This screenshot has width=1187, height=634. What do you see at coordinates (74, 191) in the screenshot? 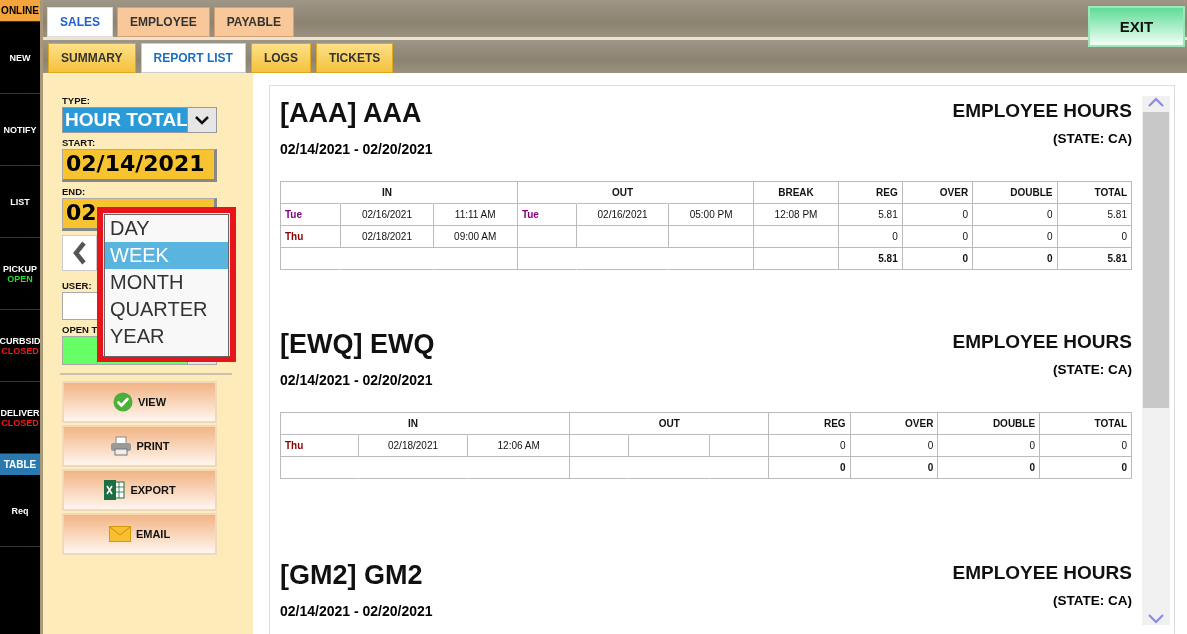
I see `field-label: END:` at bounding box center [74, 191].